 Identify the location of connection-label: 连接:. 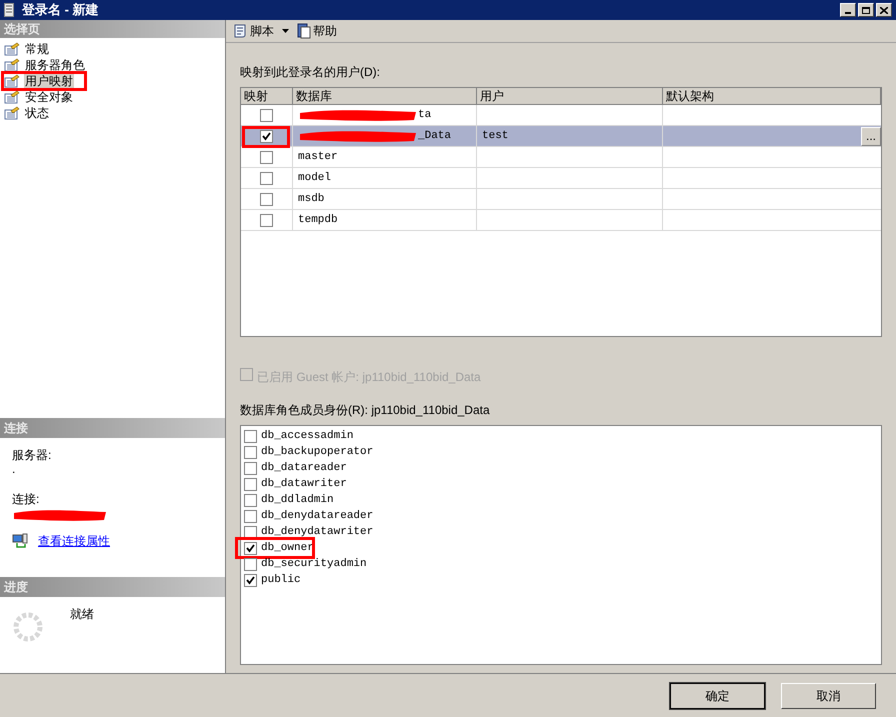
(26, 499).